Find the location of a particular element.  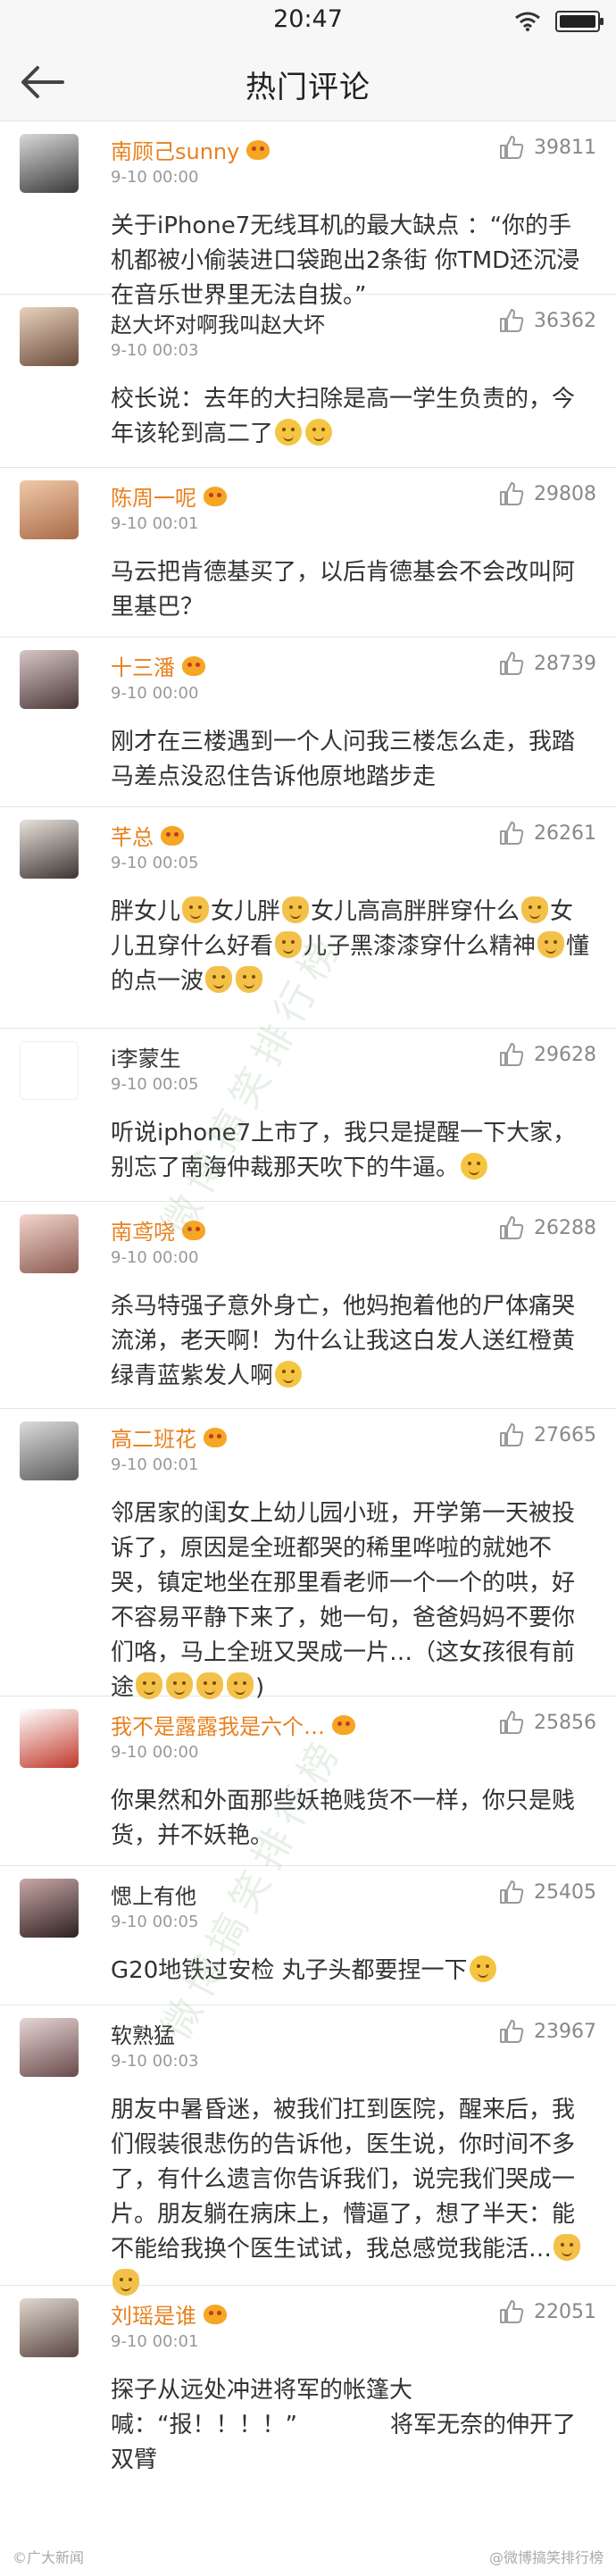

like-button: 22051 is located at coordinates (547, 2311).